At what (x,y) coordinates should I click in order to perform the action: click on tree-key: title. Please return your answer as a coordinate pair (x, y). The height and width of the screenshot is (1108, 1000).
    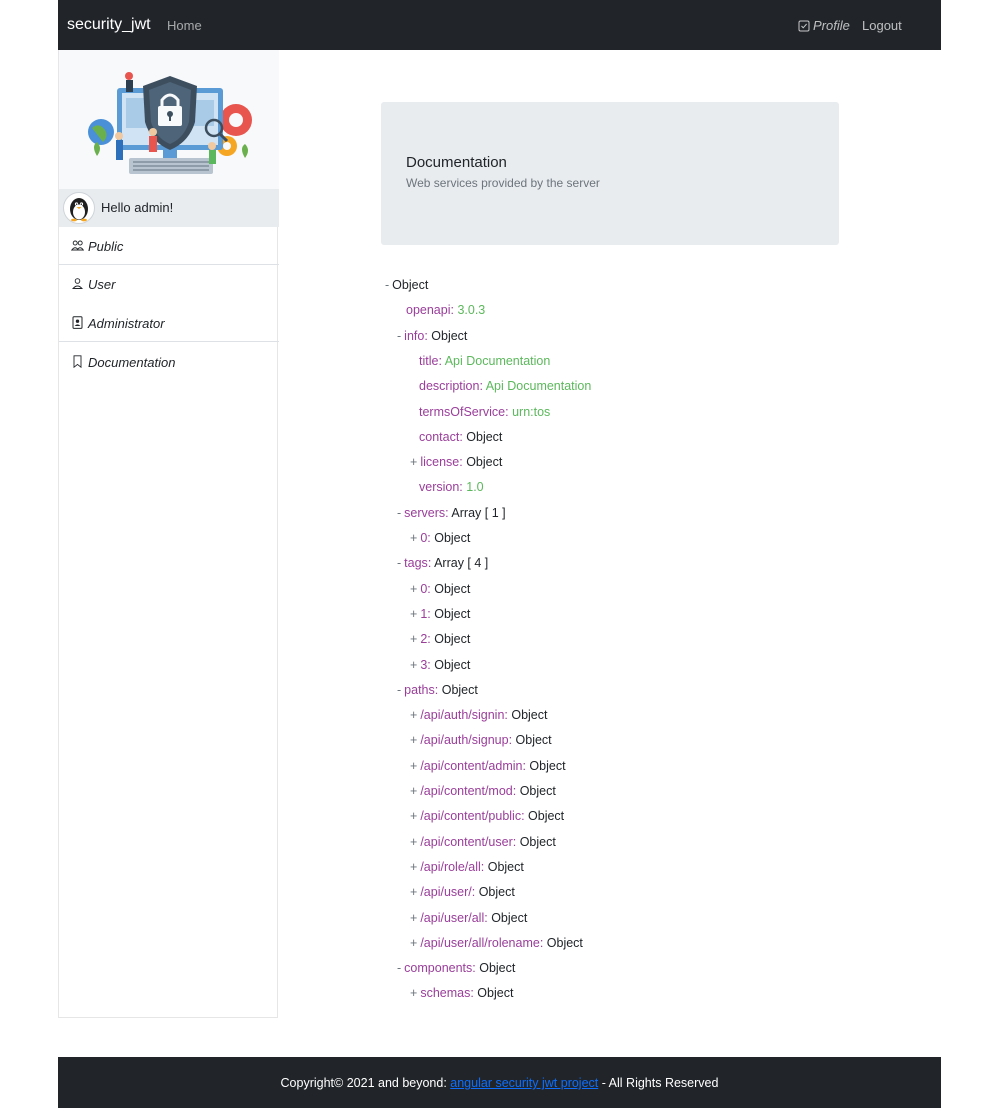
    Looking at the image, I should click on (429, 361).